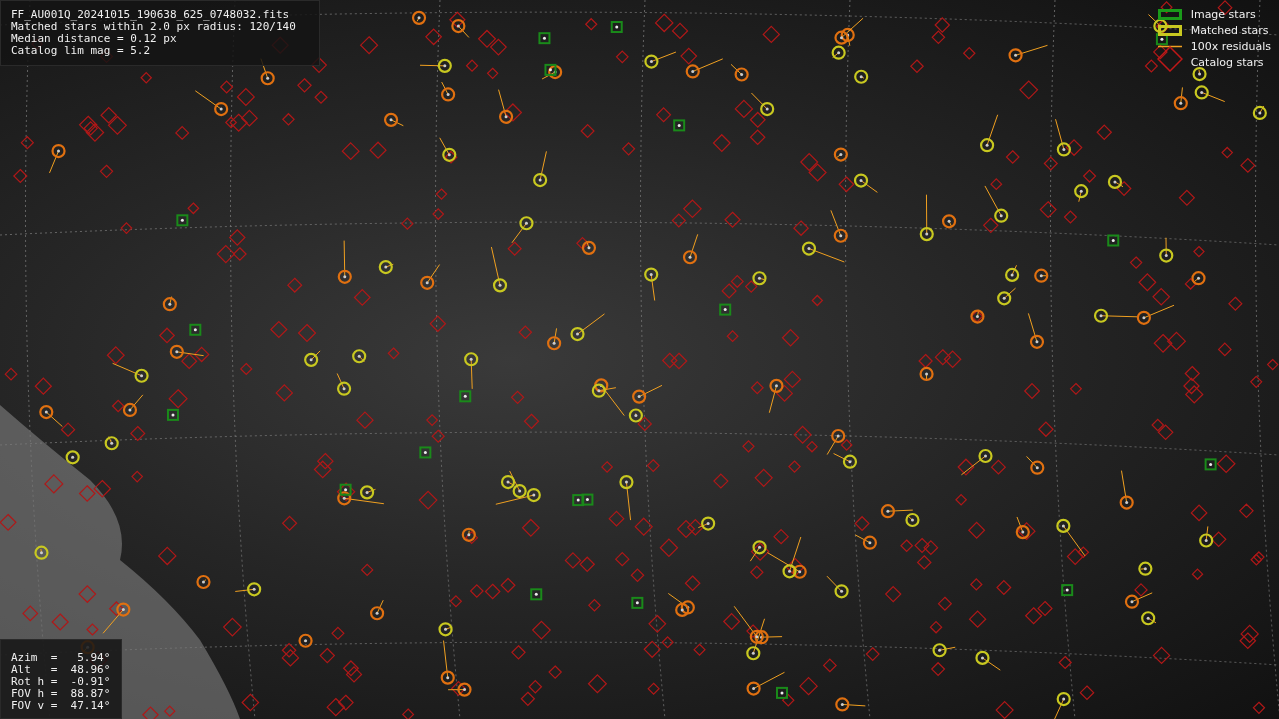 This screenshot has height=719, width=1279. What do you see at coordinates (61, 658) in the screenshot?
I see `info-line: Azim = 5.94°` at bounding box center [61, 658].